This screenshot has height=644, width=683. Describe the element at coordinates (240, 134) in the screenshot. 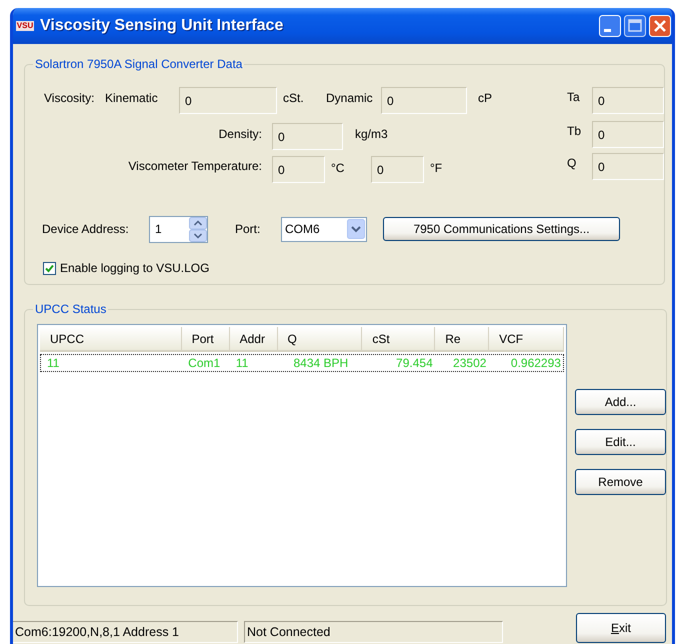

I see `field-label: Density:` at that location.